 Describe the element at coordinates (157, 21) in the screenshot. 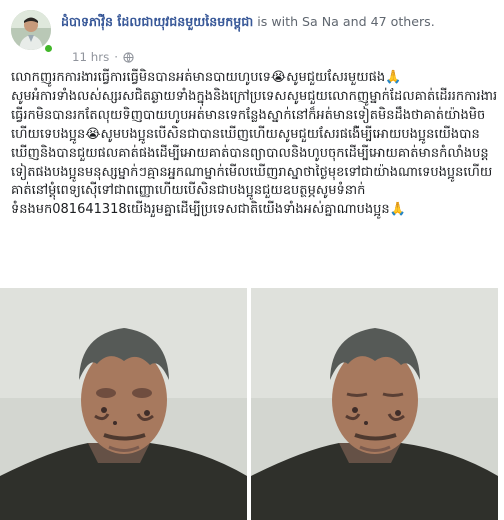

I see `author-name-link: ដំបាទភាវ៉ុិន ដែលជាយុវជនមួយនៃមកម្ពុជា` at that location.